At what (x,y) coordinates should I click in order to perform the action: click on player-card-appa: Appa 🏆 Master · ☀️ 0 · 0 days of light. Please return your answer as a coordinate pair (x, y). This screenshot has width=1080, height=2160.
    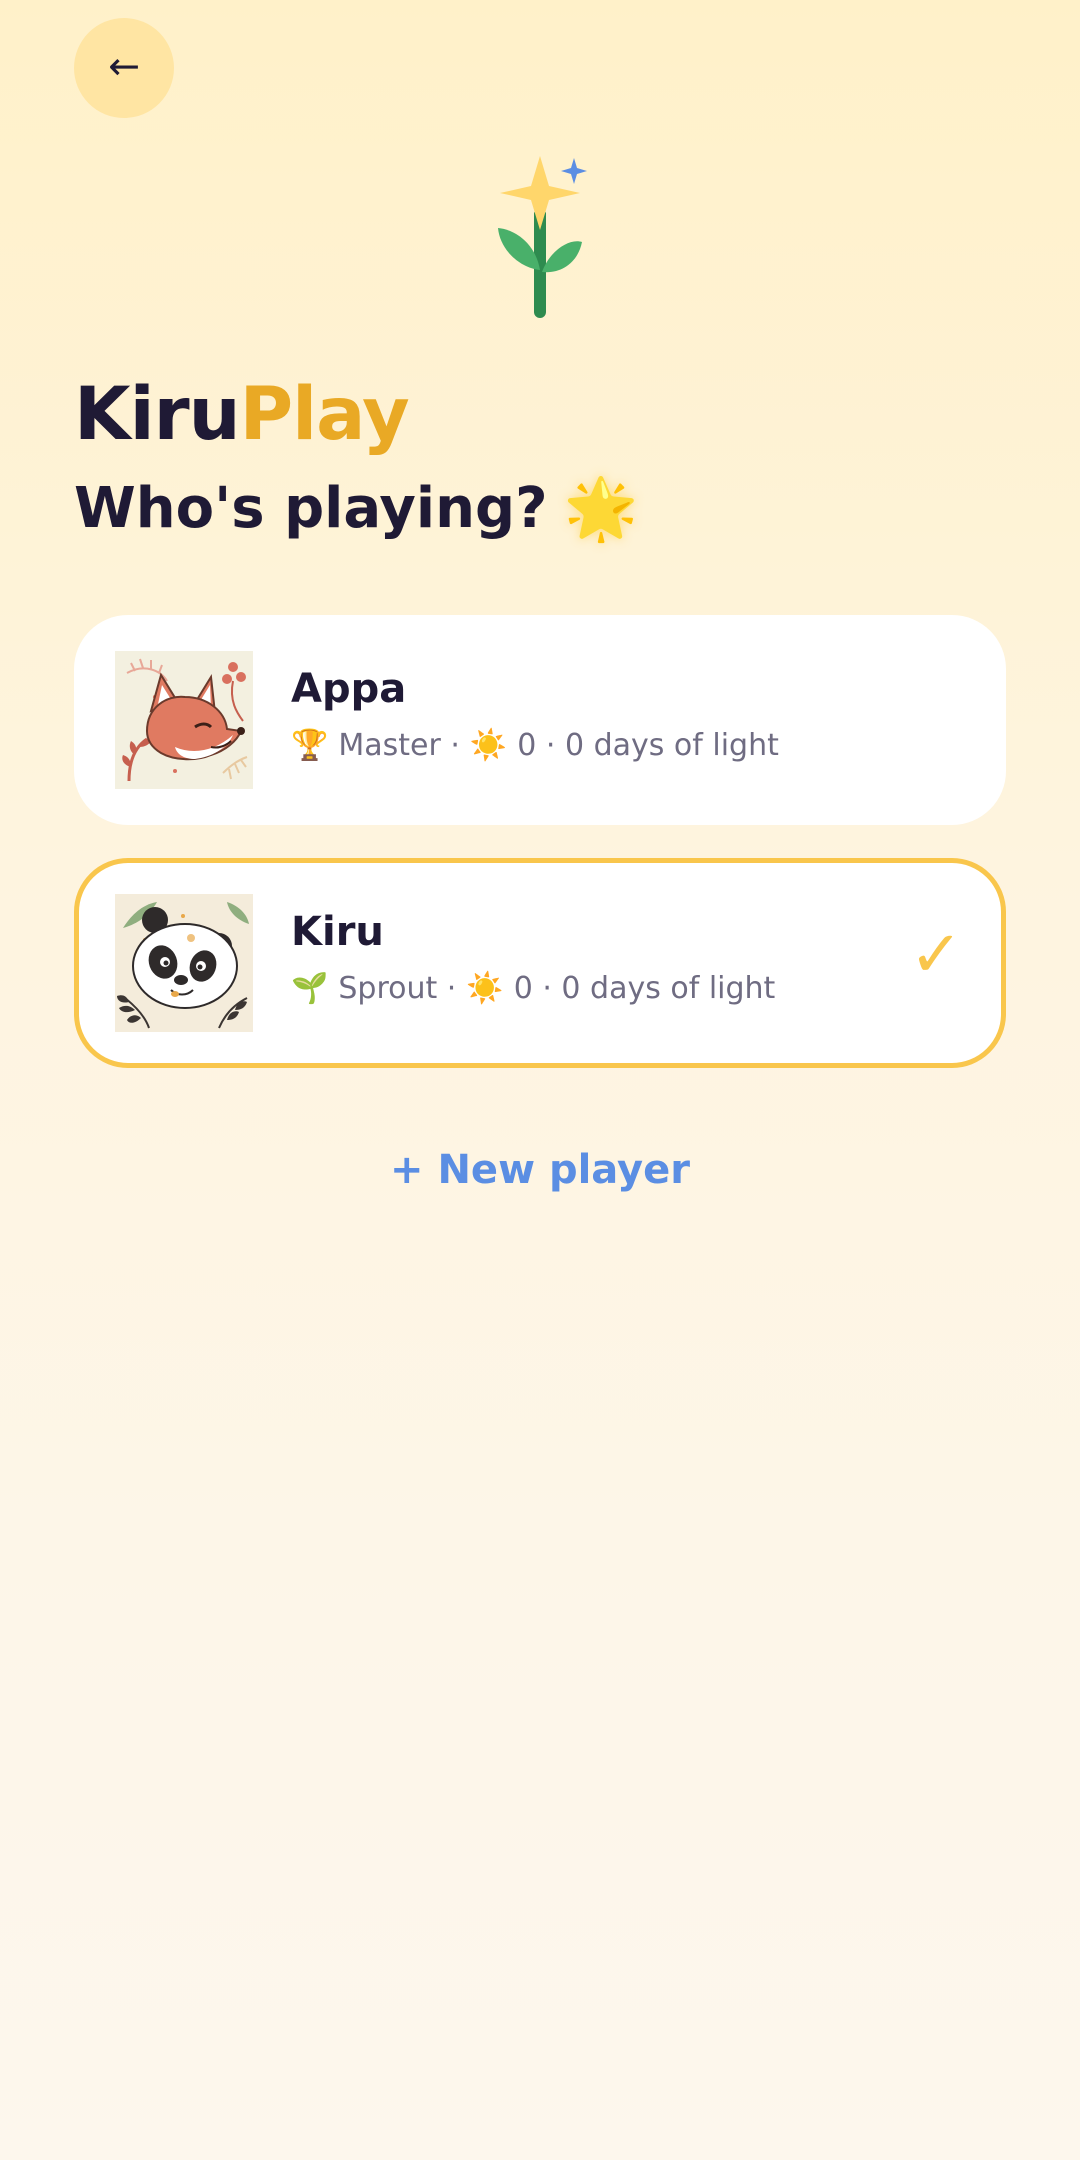
    Looking at the image, I should click on (540, 720).